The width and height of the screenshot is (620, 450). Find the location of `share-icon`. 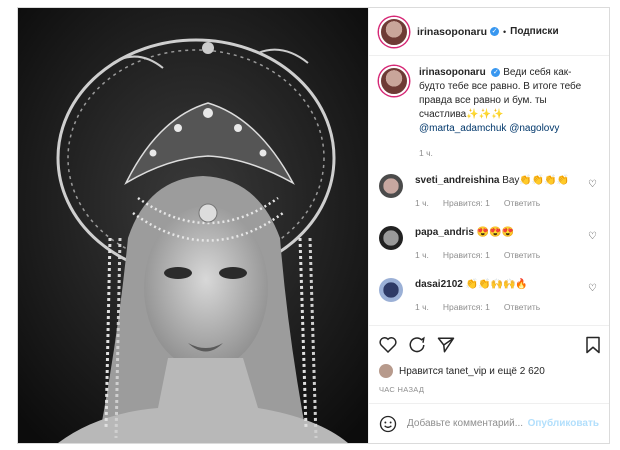

share-icon is located at coordinates (446, 345).